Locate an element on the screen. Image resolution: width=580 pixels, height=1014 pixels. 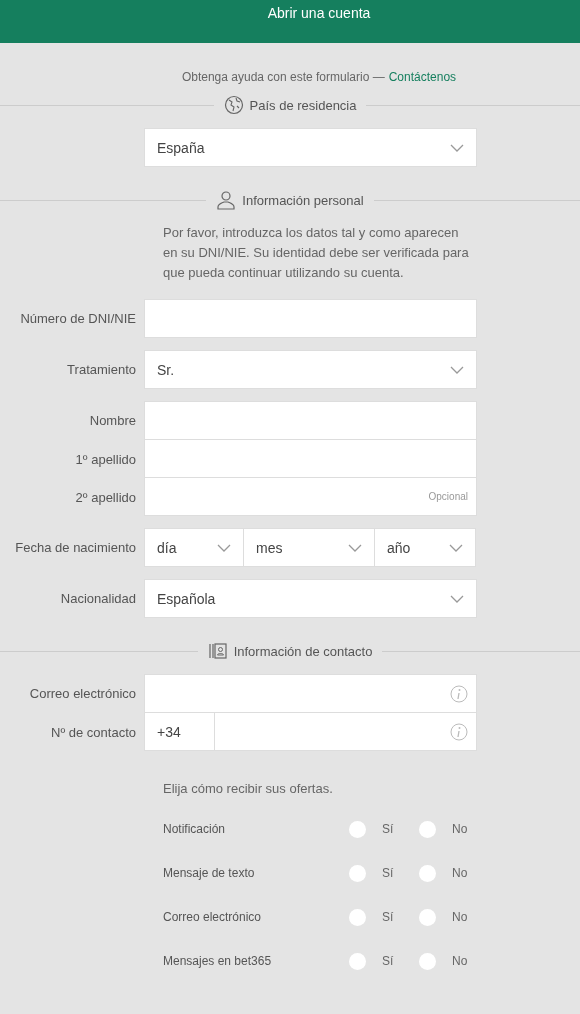
dropdown: día is located at coordinates (194, 547).